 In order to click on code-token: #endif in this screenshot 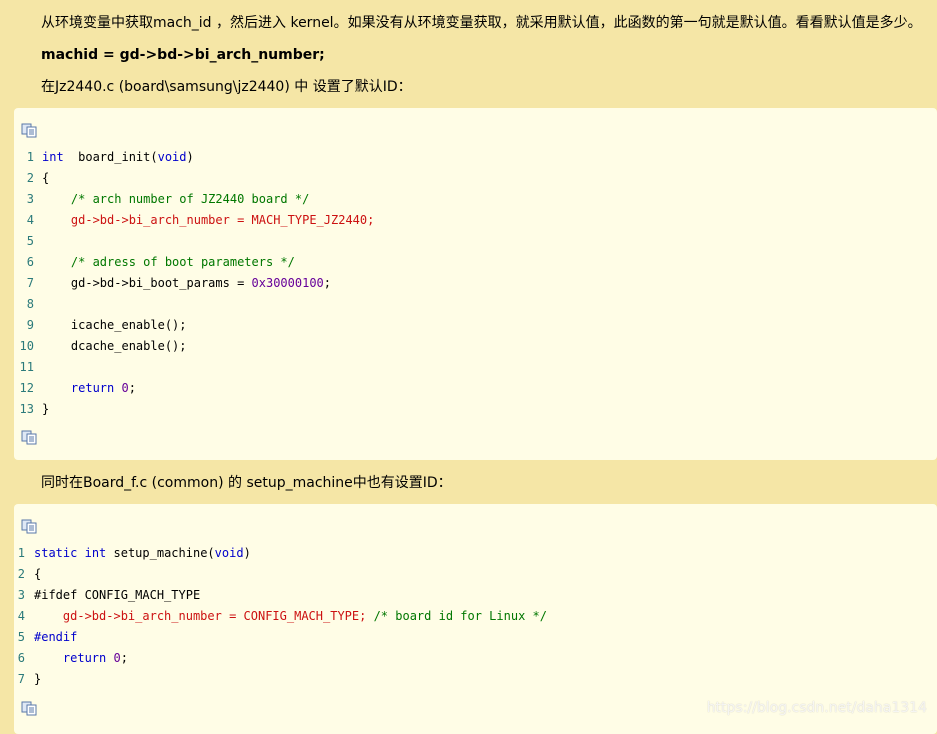, I will do `click(56, 637)`.